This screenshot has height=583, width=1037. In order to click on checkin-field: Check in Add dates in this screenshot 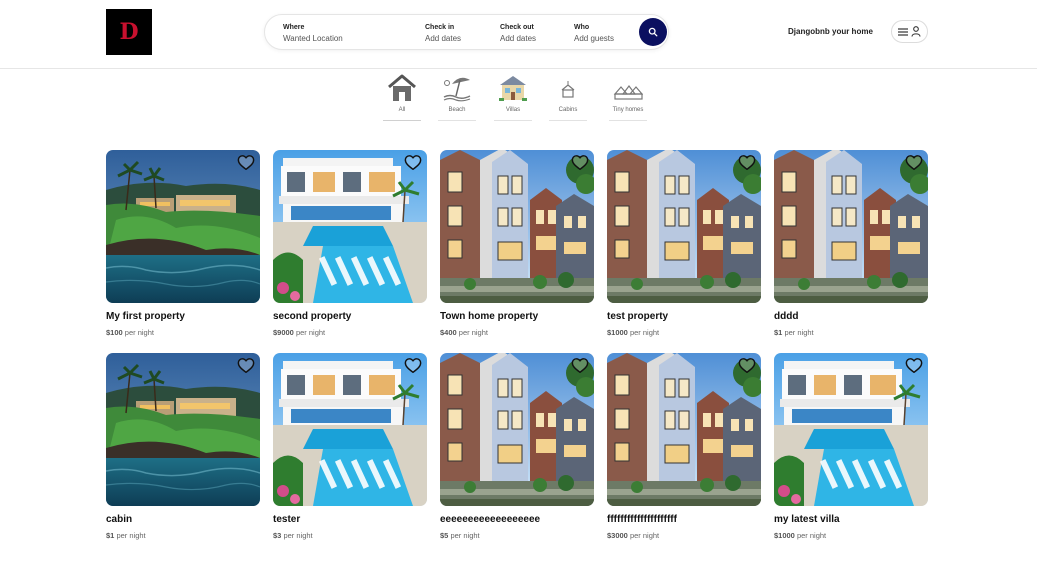, I will do `click(443, 33)`.